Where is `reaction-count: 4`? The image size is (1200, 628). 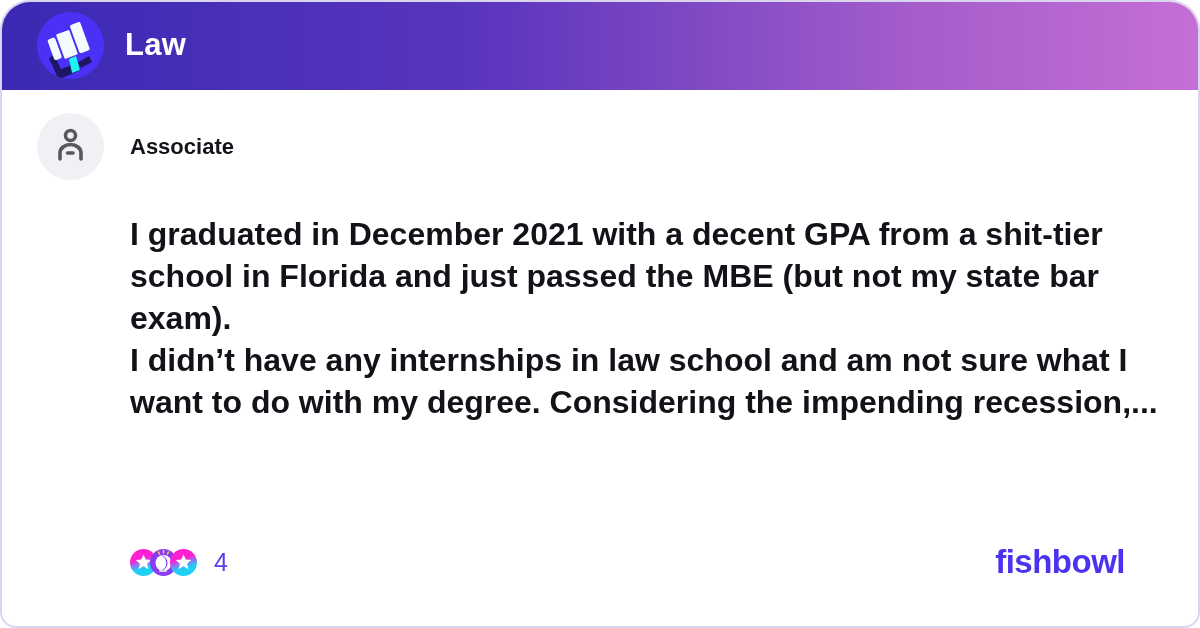 reaction-count: 4 is located at coordinates (221, 562).